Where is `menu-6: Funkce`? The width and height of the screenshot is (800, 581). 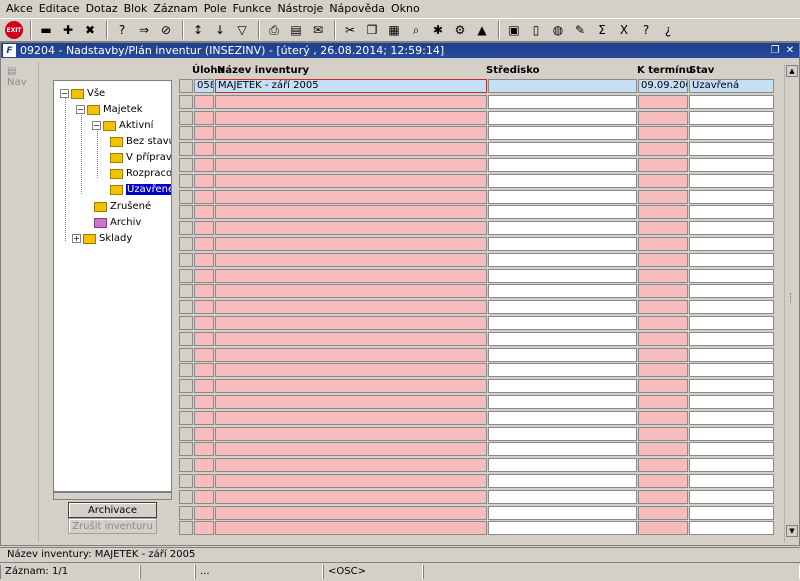 menu-6: Funkce is located at coordinates (252, 9).